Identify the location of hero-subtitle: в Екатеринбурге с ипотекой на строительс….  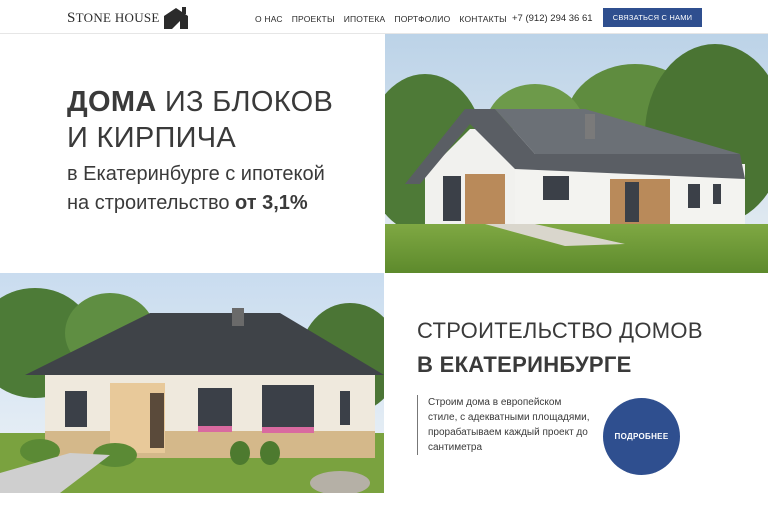
(196, 188).